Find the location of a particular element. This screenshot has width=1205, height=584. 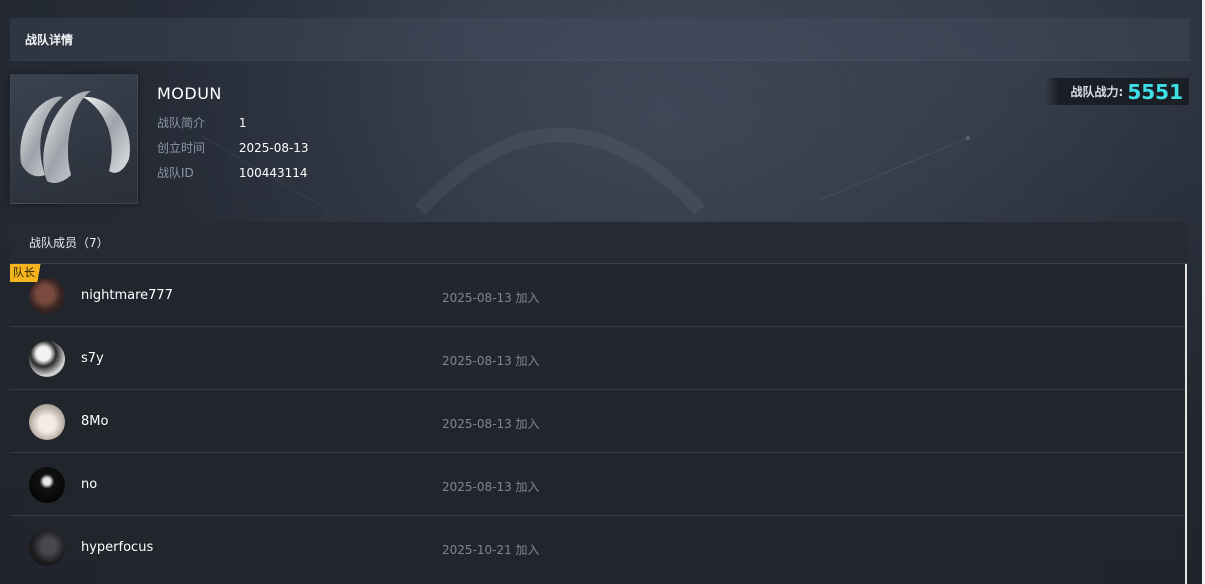

team-id-row: 战队ID 100443114 is located at coordinates (232, 172).